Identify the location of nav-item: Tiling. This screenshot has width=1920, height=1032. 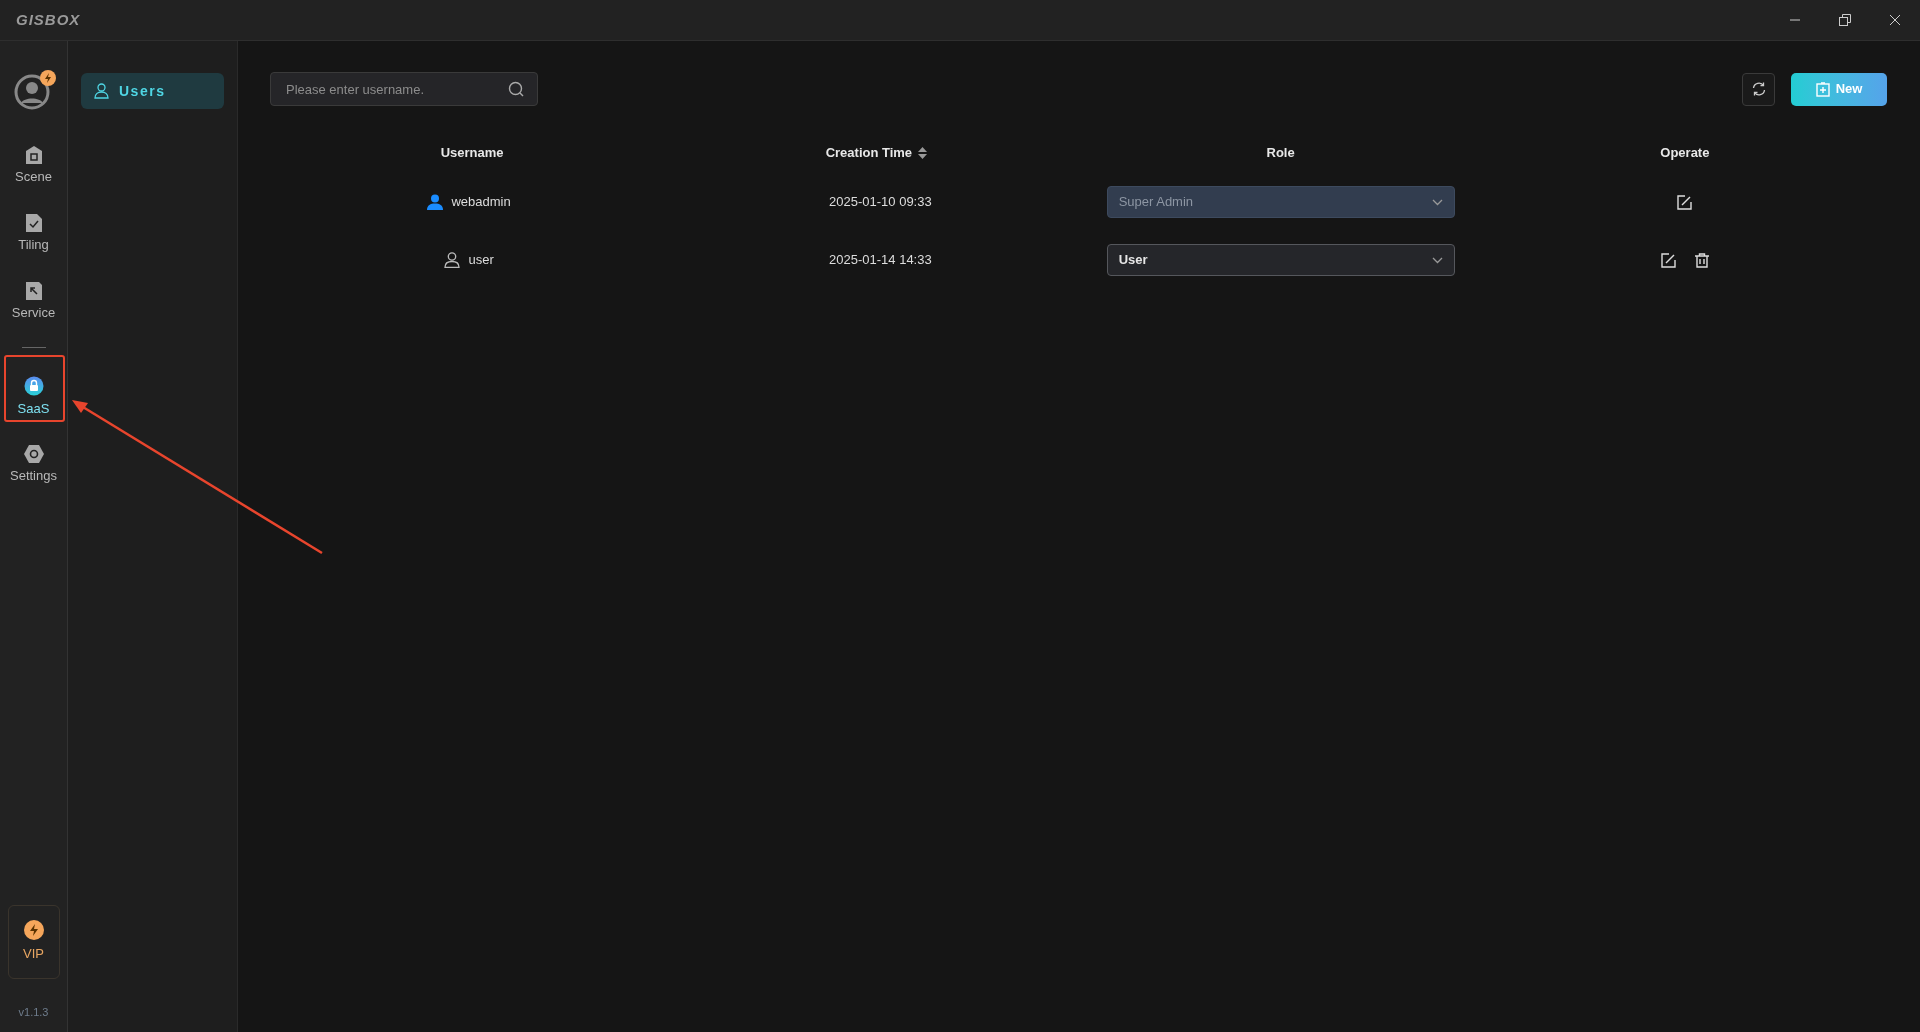
(33, 232).